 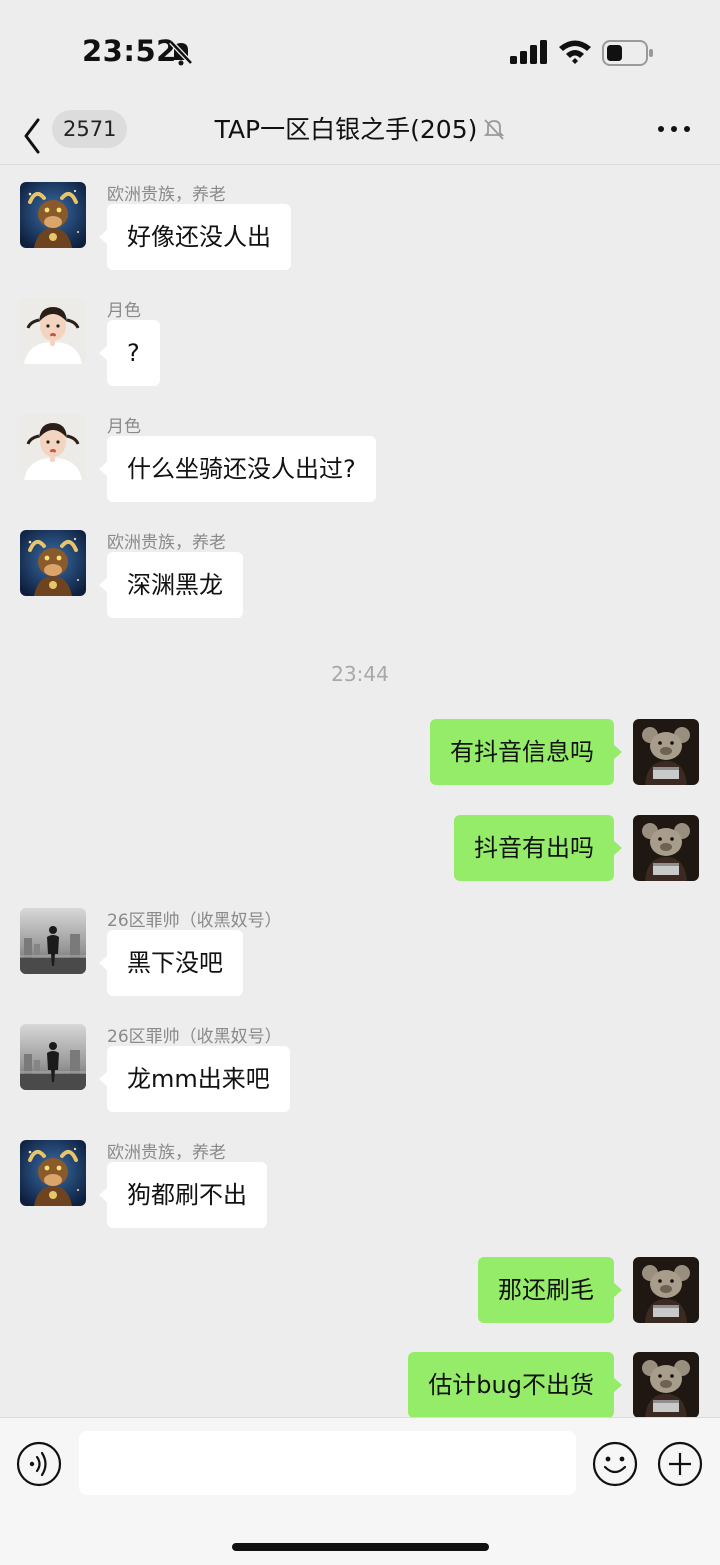 I want to click on message-bubble: 黑下没吧, so click(x=171, y=963).